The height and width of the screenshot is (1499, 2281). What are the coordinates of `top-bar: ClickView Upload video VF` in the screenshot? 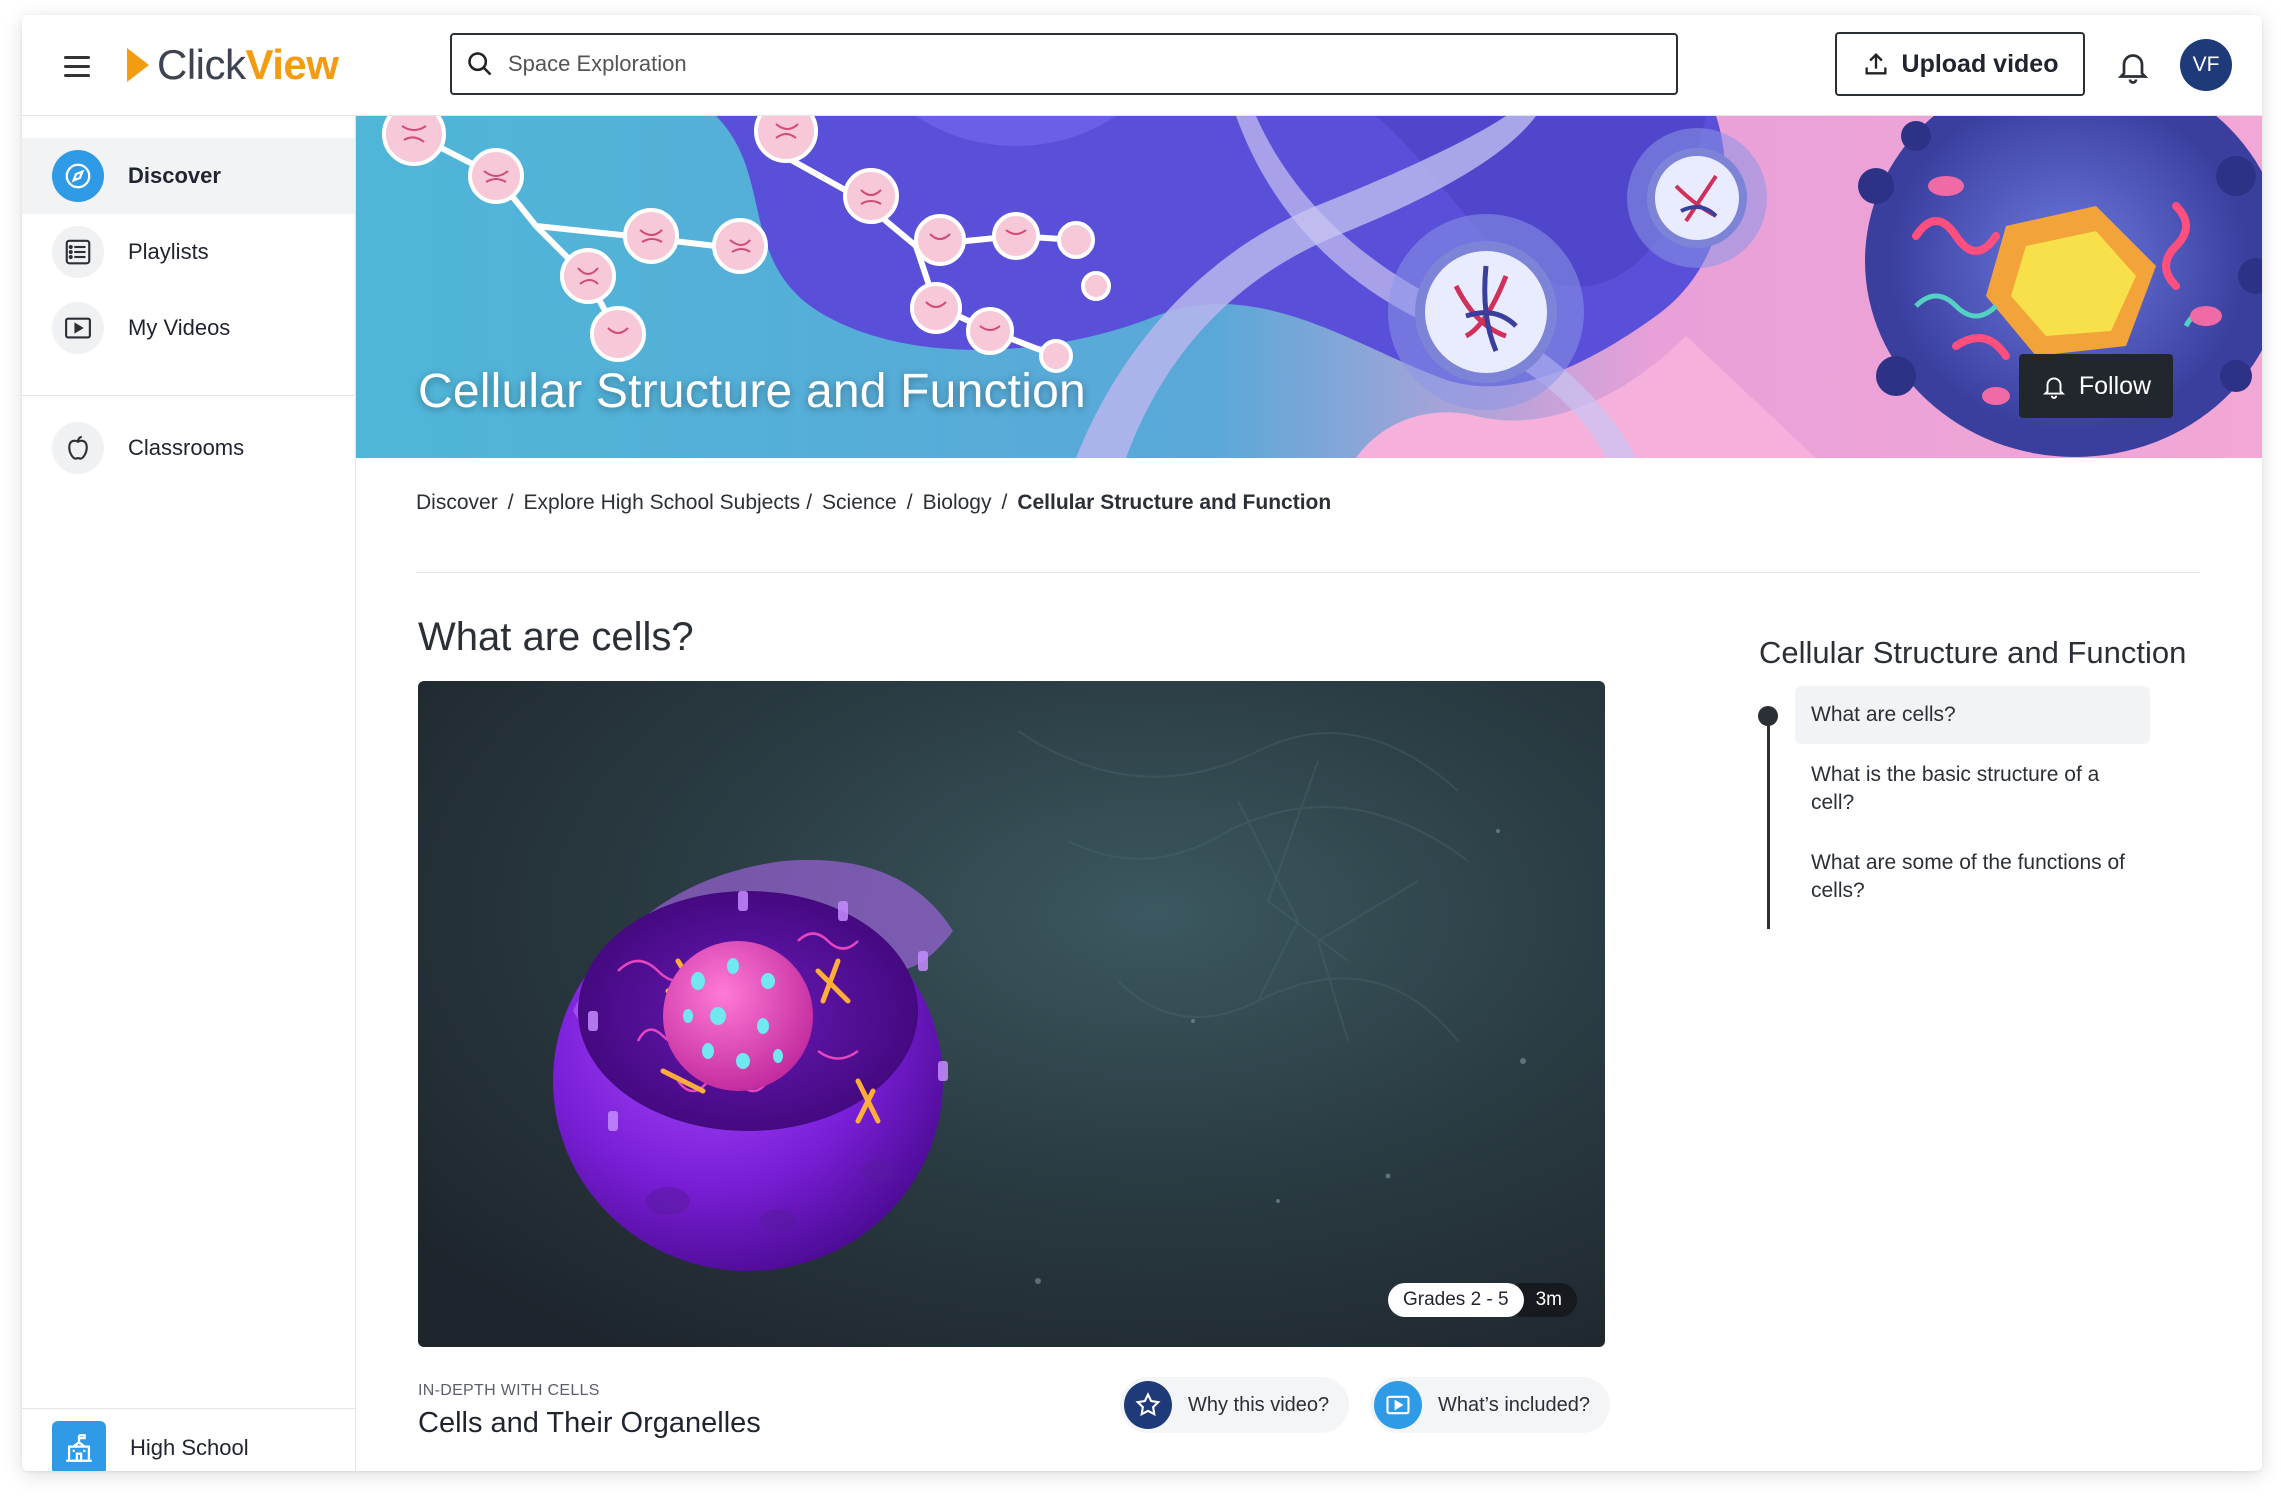 It's located at (1142, 65).